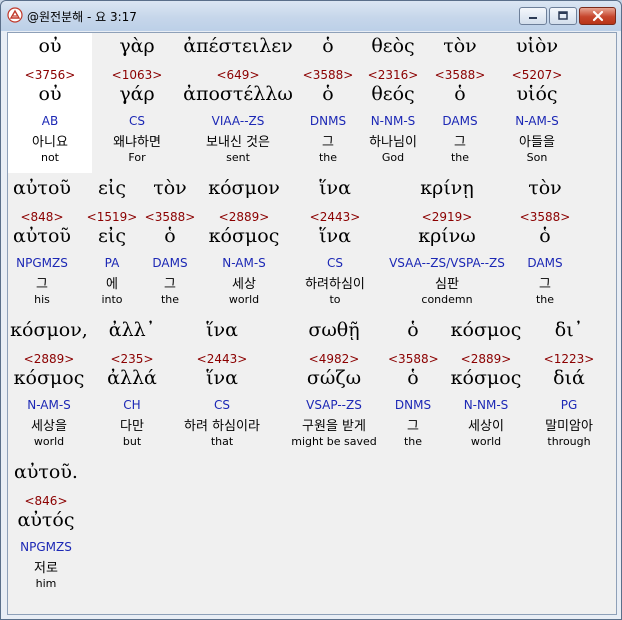 The width and height of the screenshot is (622, 620). I want to click on strong-number: <1223>, so click(569, 359).